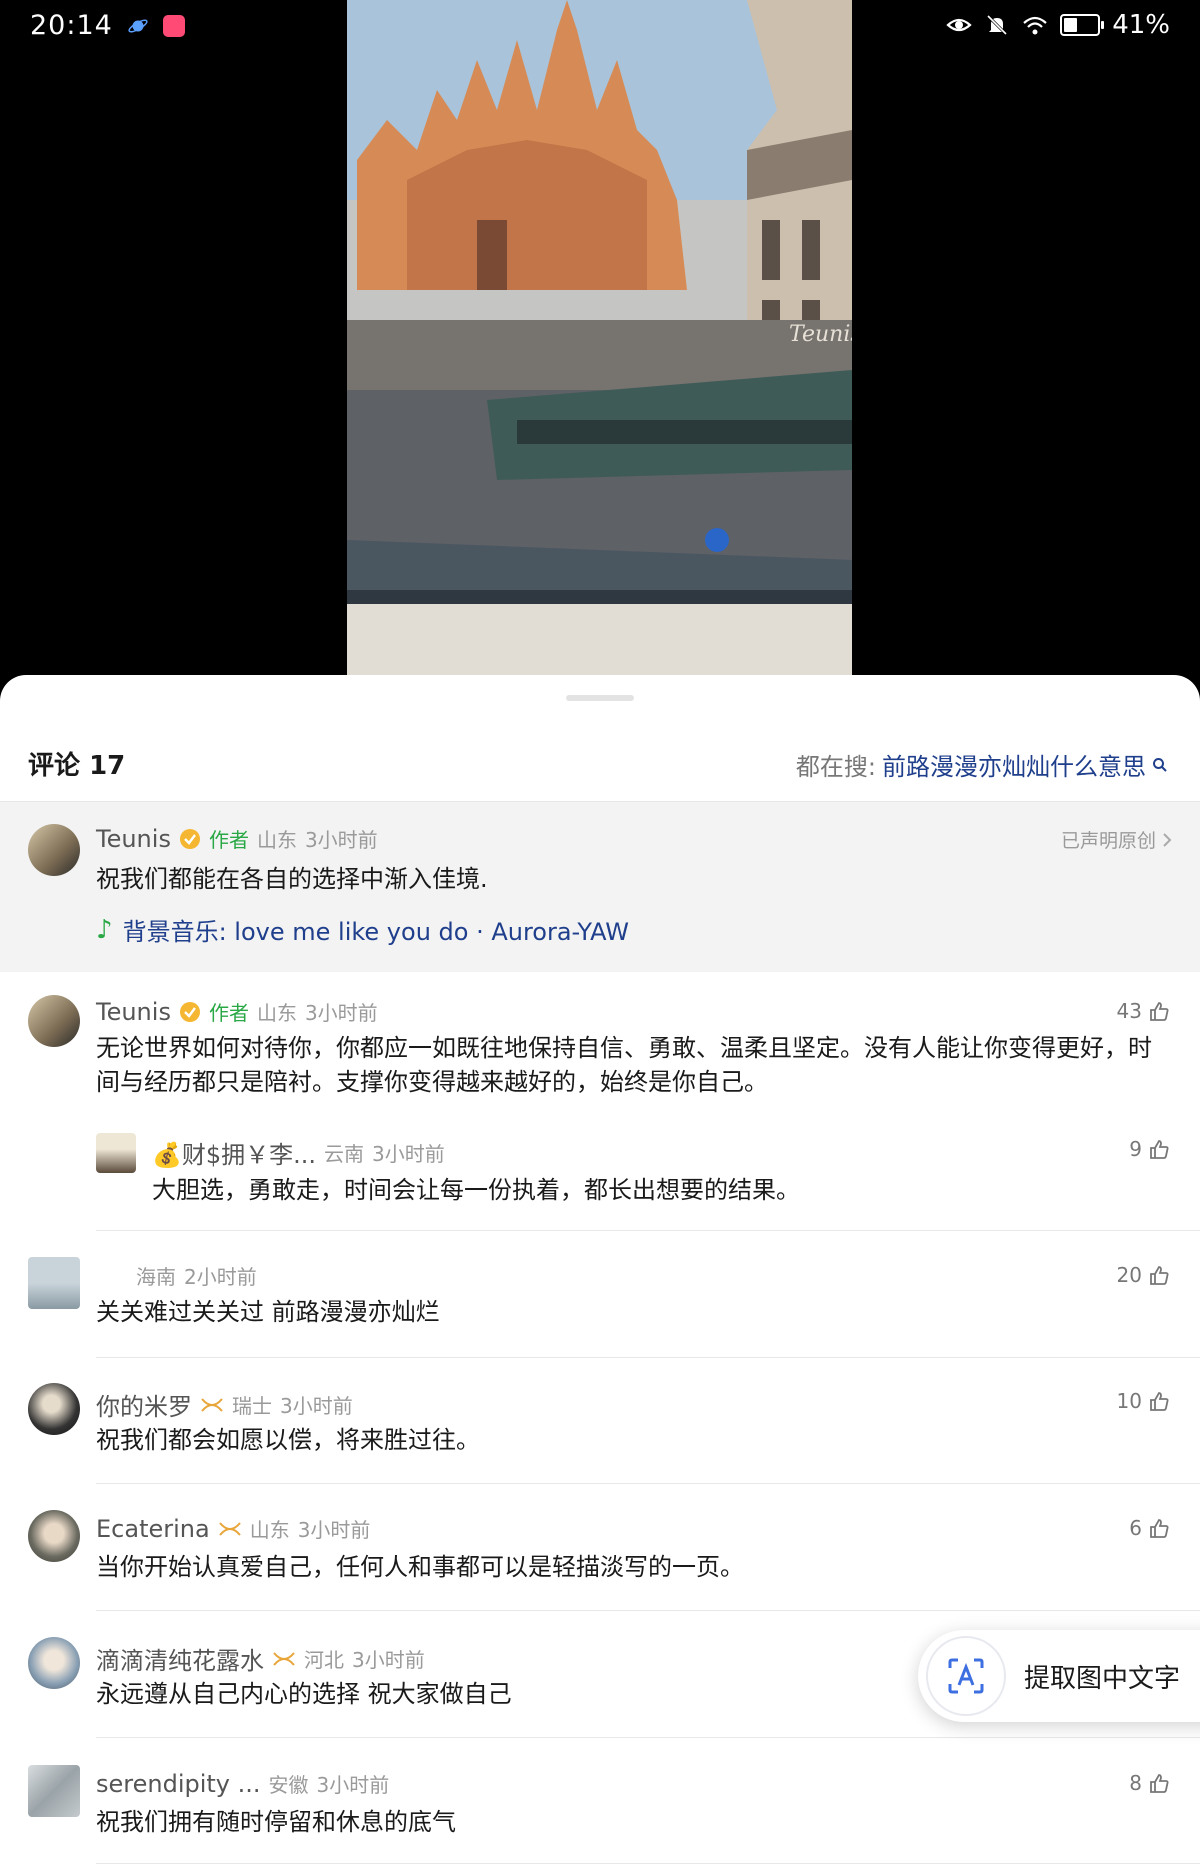 The height and width of the screenshot is (1872, 1200). What do you see at coordinates (600, 1433) in the screenshot?
I see `comment-item: 你的米罗 瑞士 3小时前 10 祝我们都会如愿以偿，将来胜过往。` at bounding box center [600, 1433].